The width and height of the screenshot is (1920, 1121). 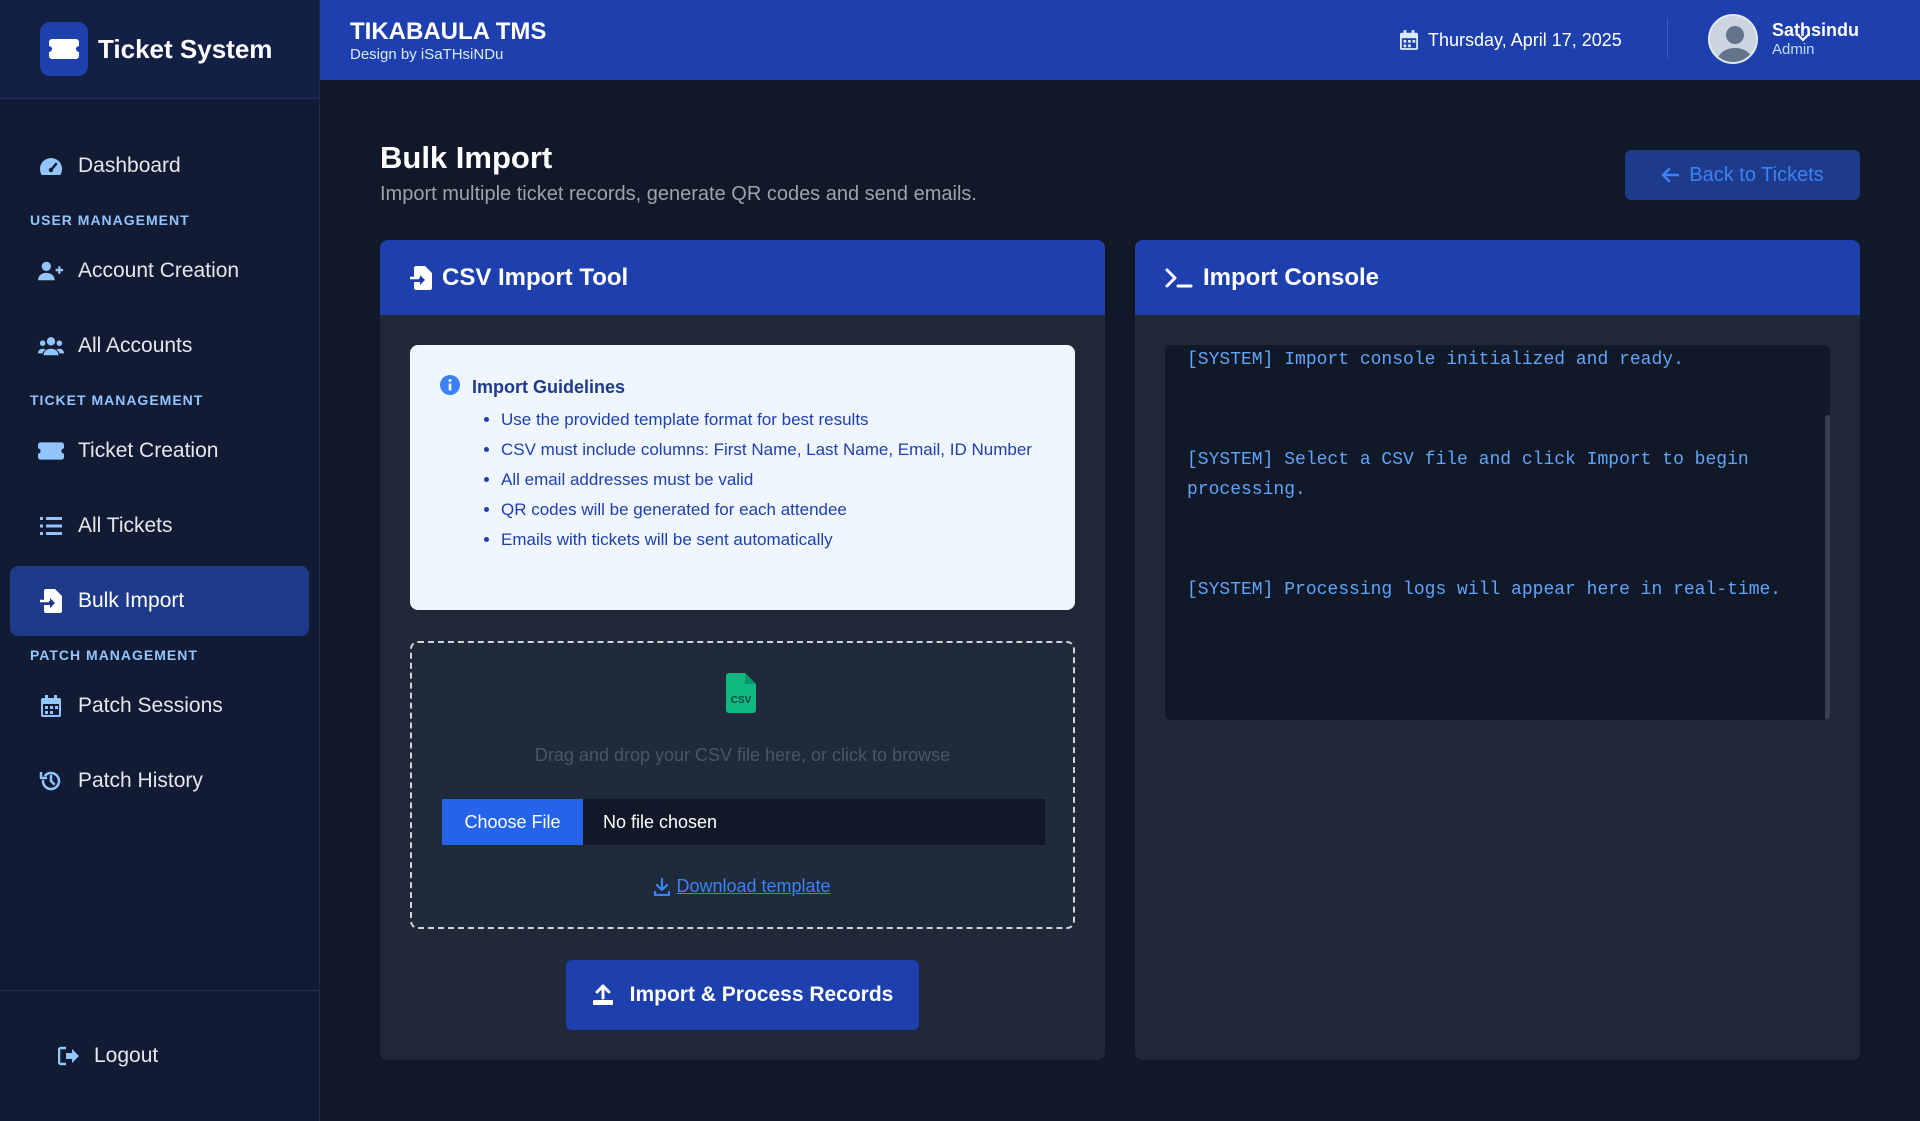 I want to click on download-template-label: Download template, so click(x=753, y=886).